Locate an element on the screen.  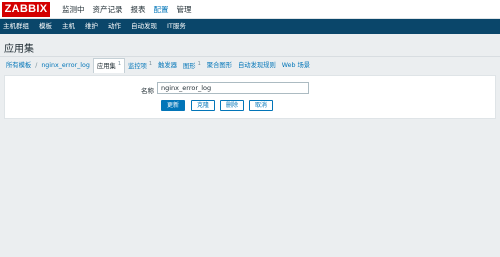
tab-items: 监控项 1 is located at coordinates (140, 65).